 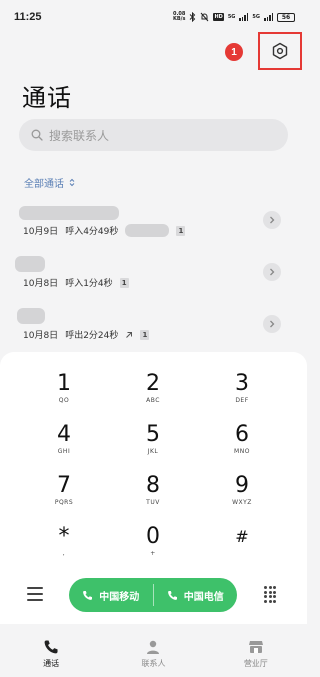 What do you see at coordinates (271, 594) in the screenshot?
I see `keypad-toggle-icon` at bounding box center [271, 594].